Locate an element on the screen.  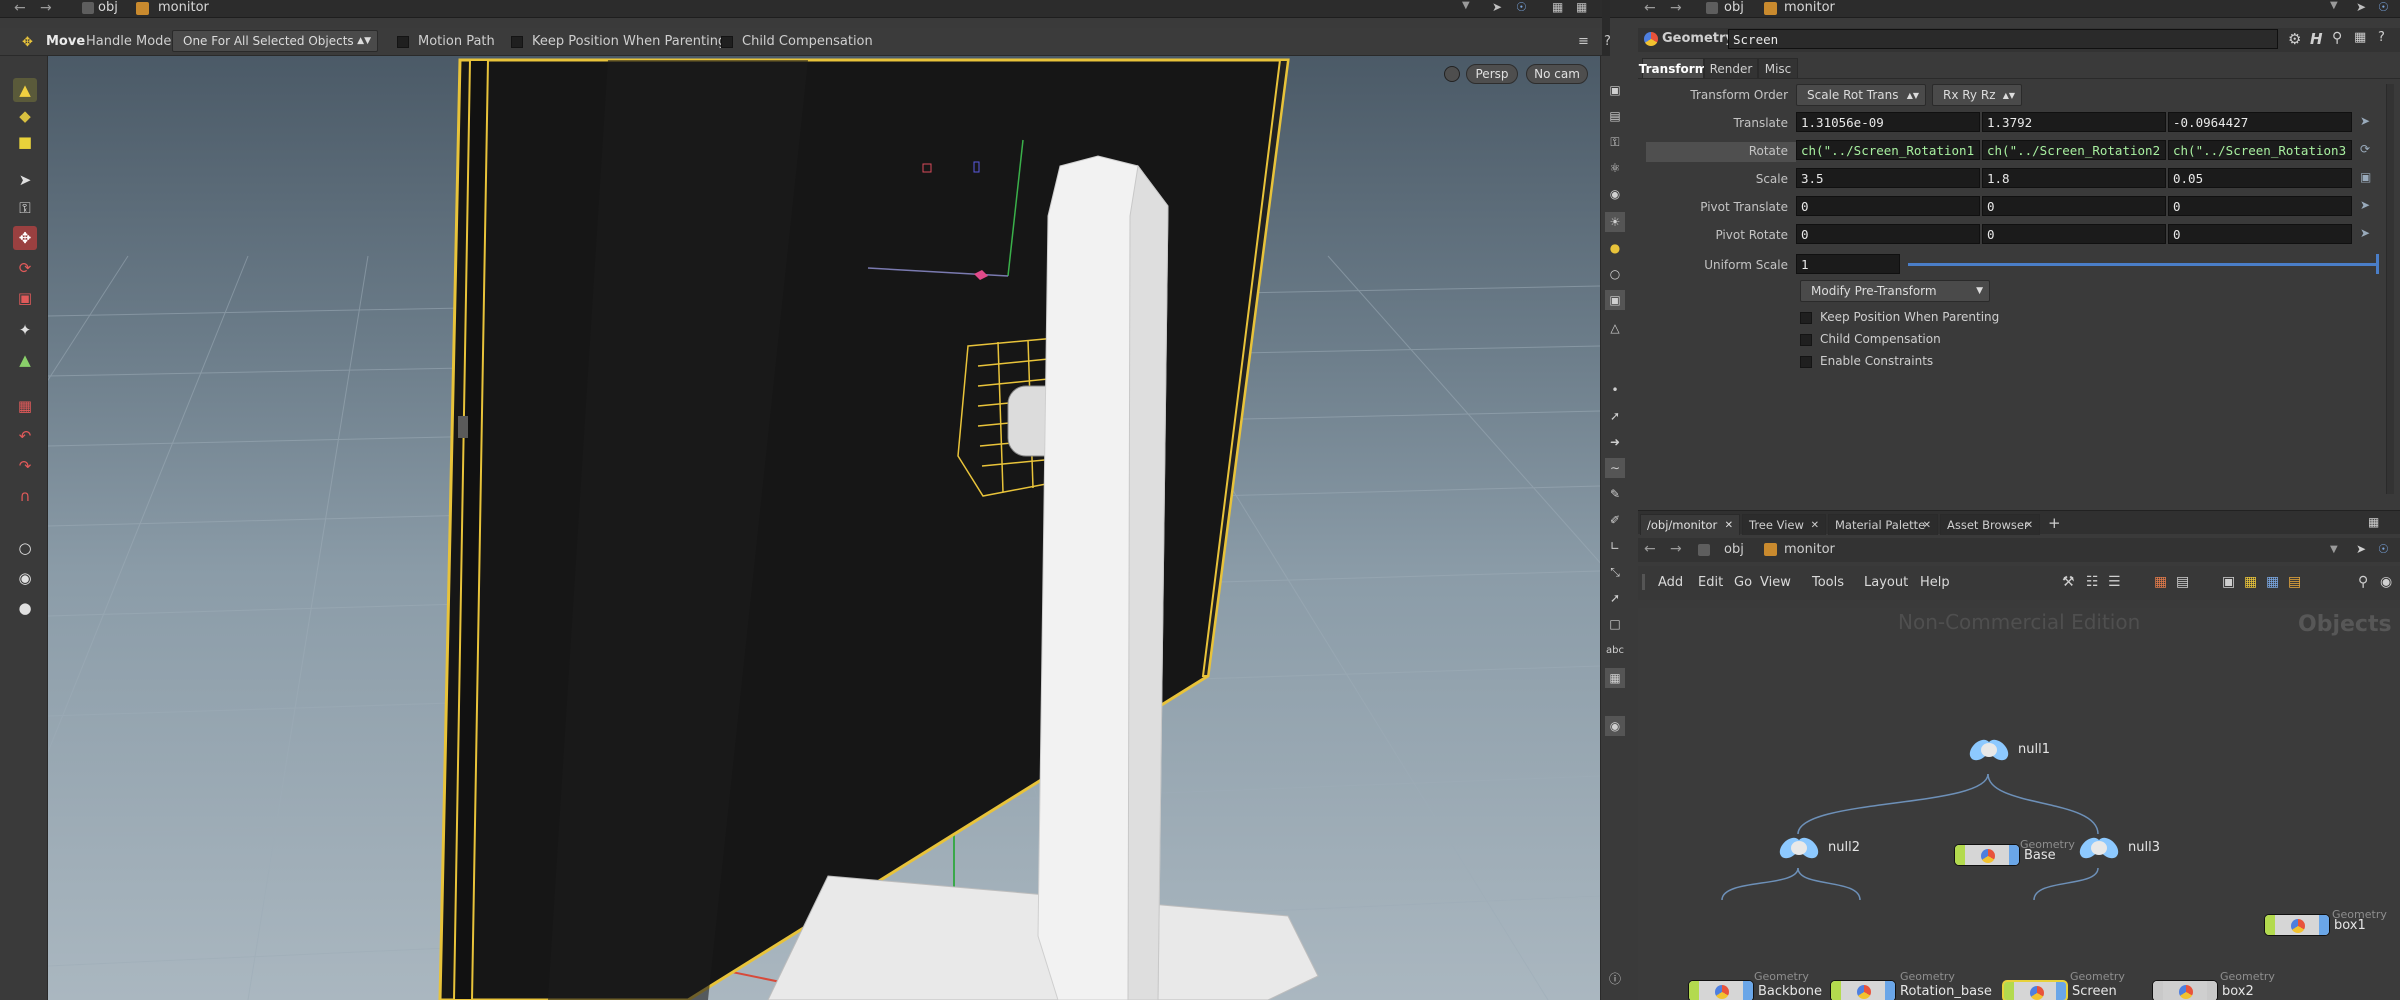
sticky-note-icon: ▦ is located at coordinates (2250, 582).